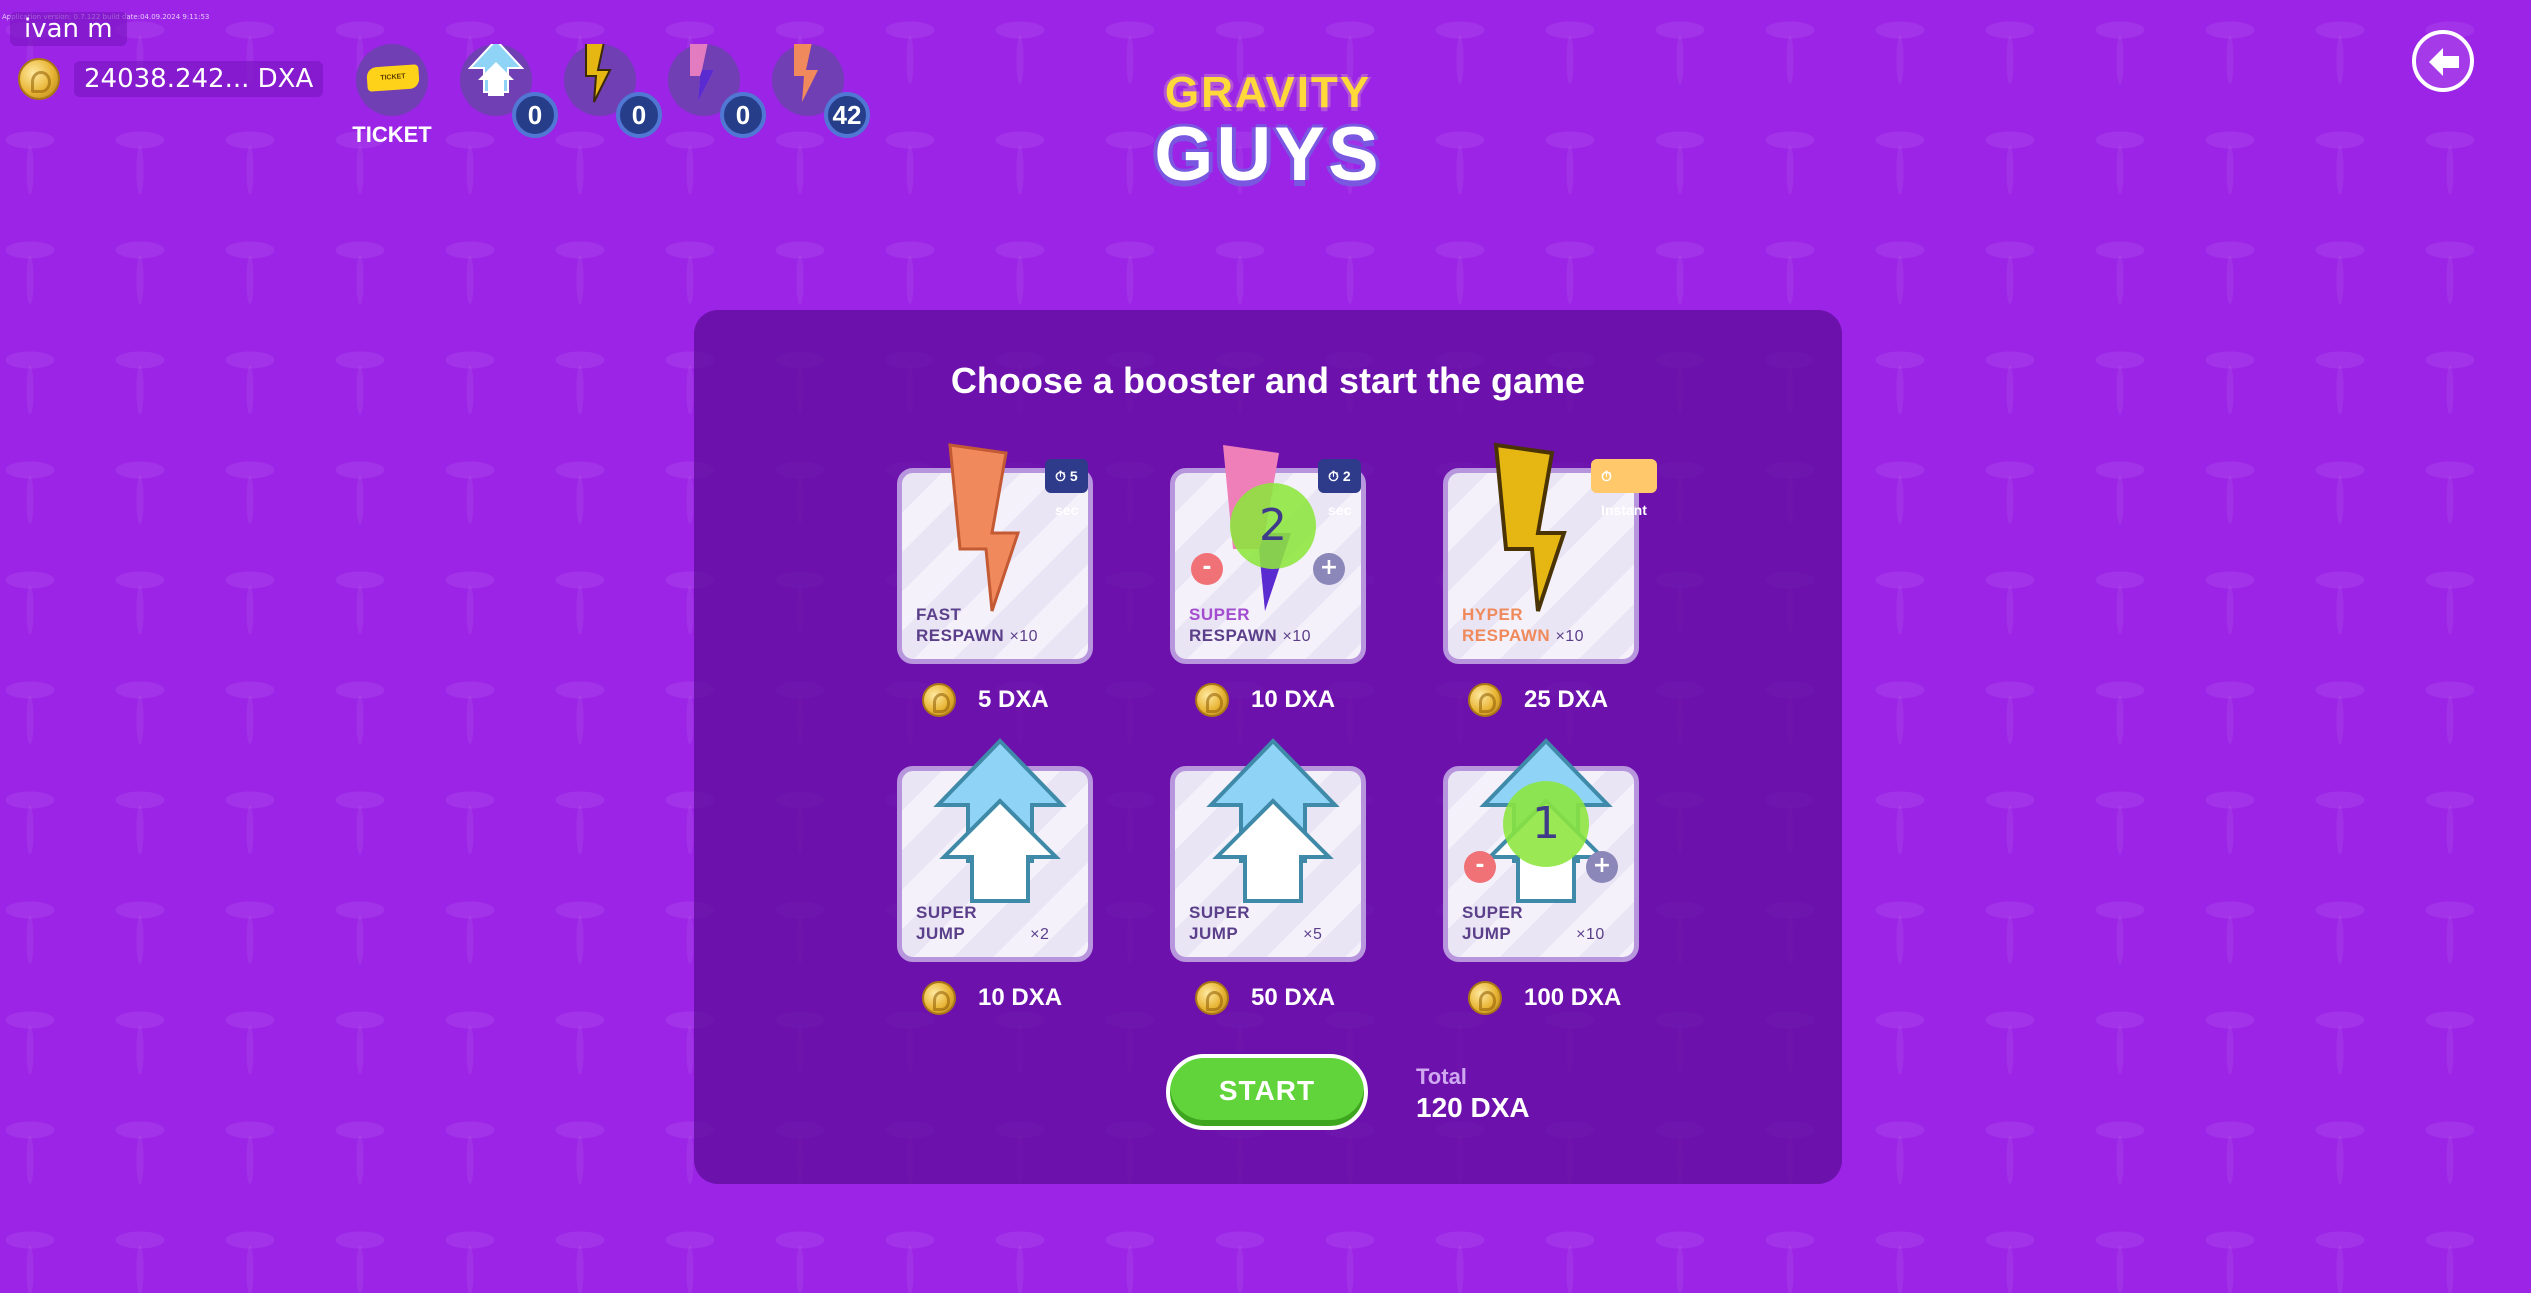 The height and width of the screenshot is (1293, 2531). What do you see at coordinates (392, 134) in the screenshot?
I see `ticket-label: TICKET` at bounding box center [392, 134].